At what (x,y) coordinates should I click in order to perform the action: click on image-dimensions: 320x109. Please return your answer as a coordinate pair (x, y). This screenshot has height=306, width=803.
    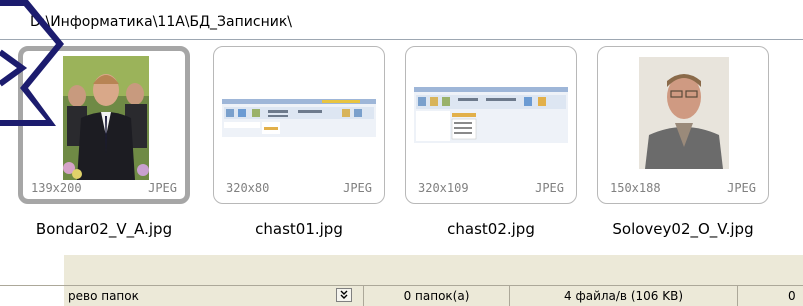
    Looking at the image, I should click on (443, 188).